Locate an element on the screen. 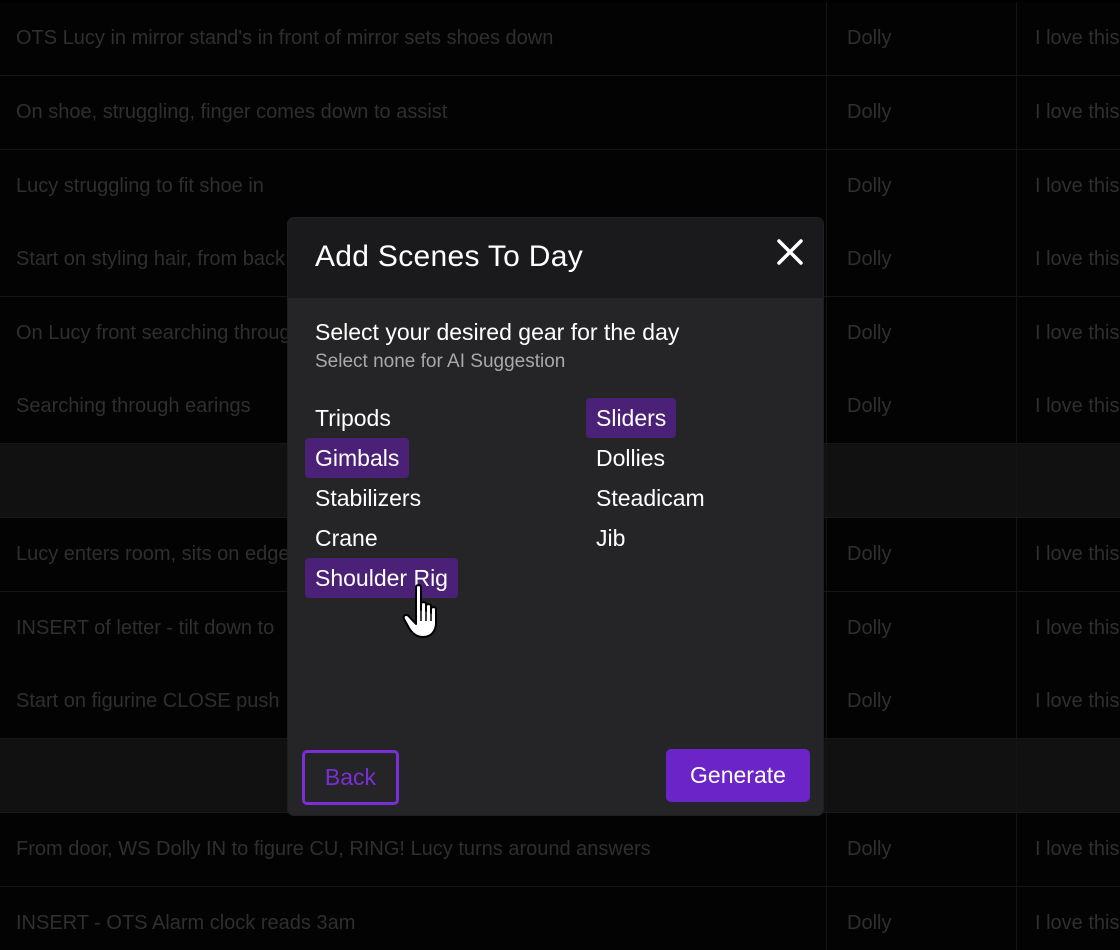 Image resolution: width=1120 pixels, height=950 pixels. back-button: Back is located at coordinates (350, 777).